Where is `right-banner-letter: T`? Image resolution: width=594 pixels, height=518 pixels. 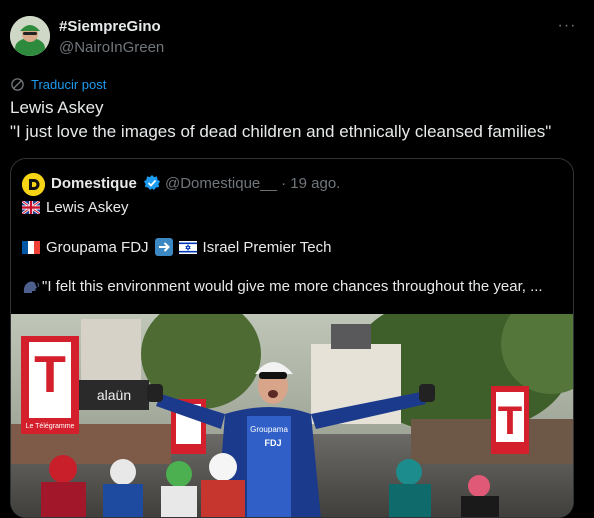 right-banner-letter: T is located at coordinates (510, 421).